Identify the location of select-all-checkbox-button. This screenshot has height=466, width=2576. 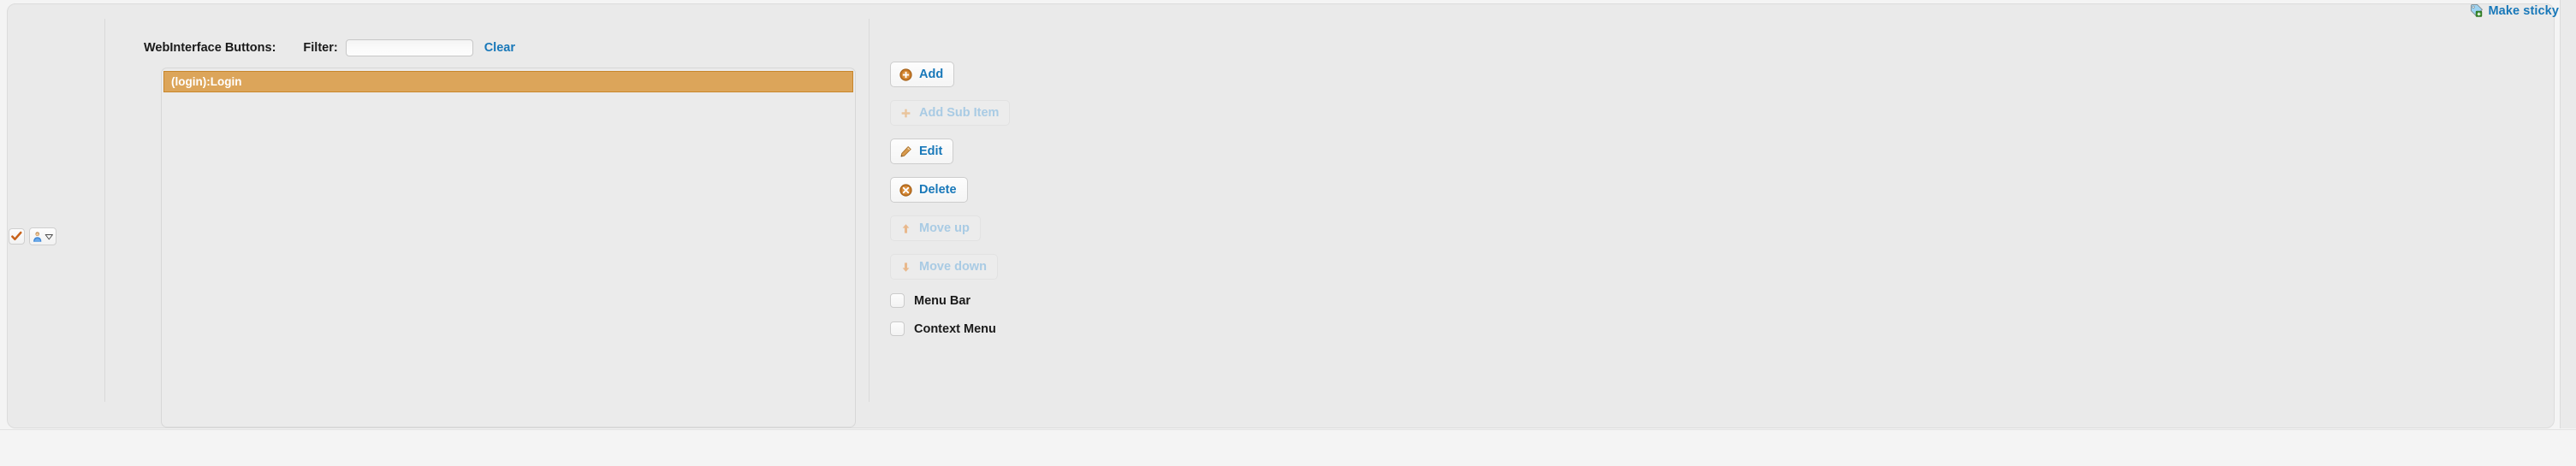
(17, 237).